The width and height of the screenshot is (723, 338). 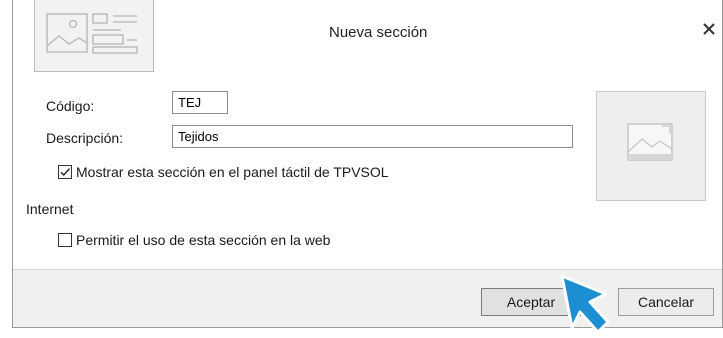 What do you see at coordinates (378, 32) in the screenshot?
I see `dialog-title: Nueva sección` at bounding box center [378, 32].